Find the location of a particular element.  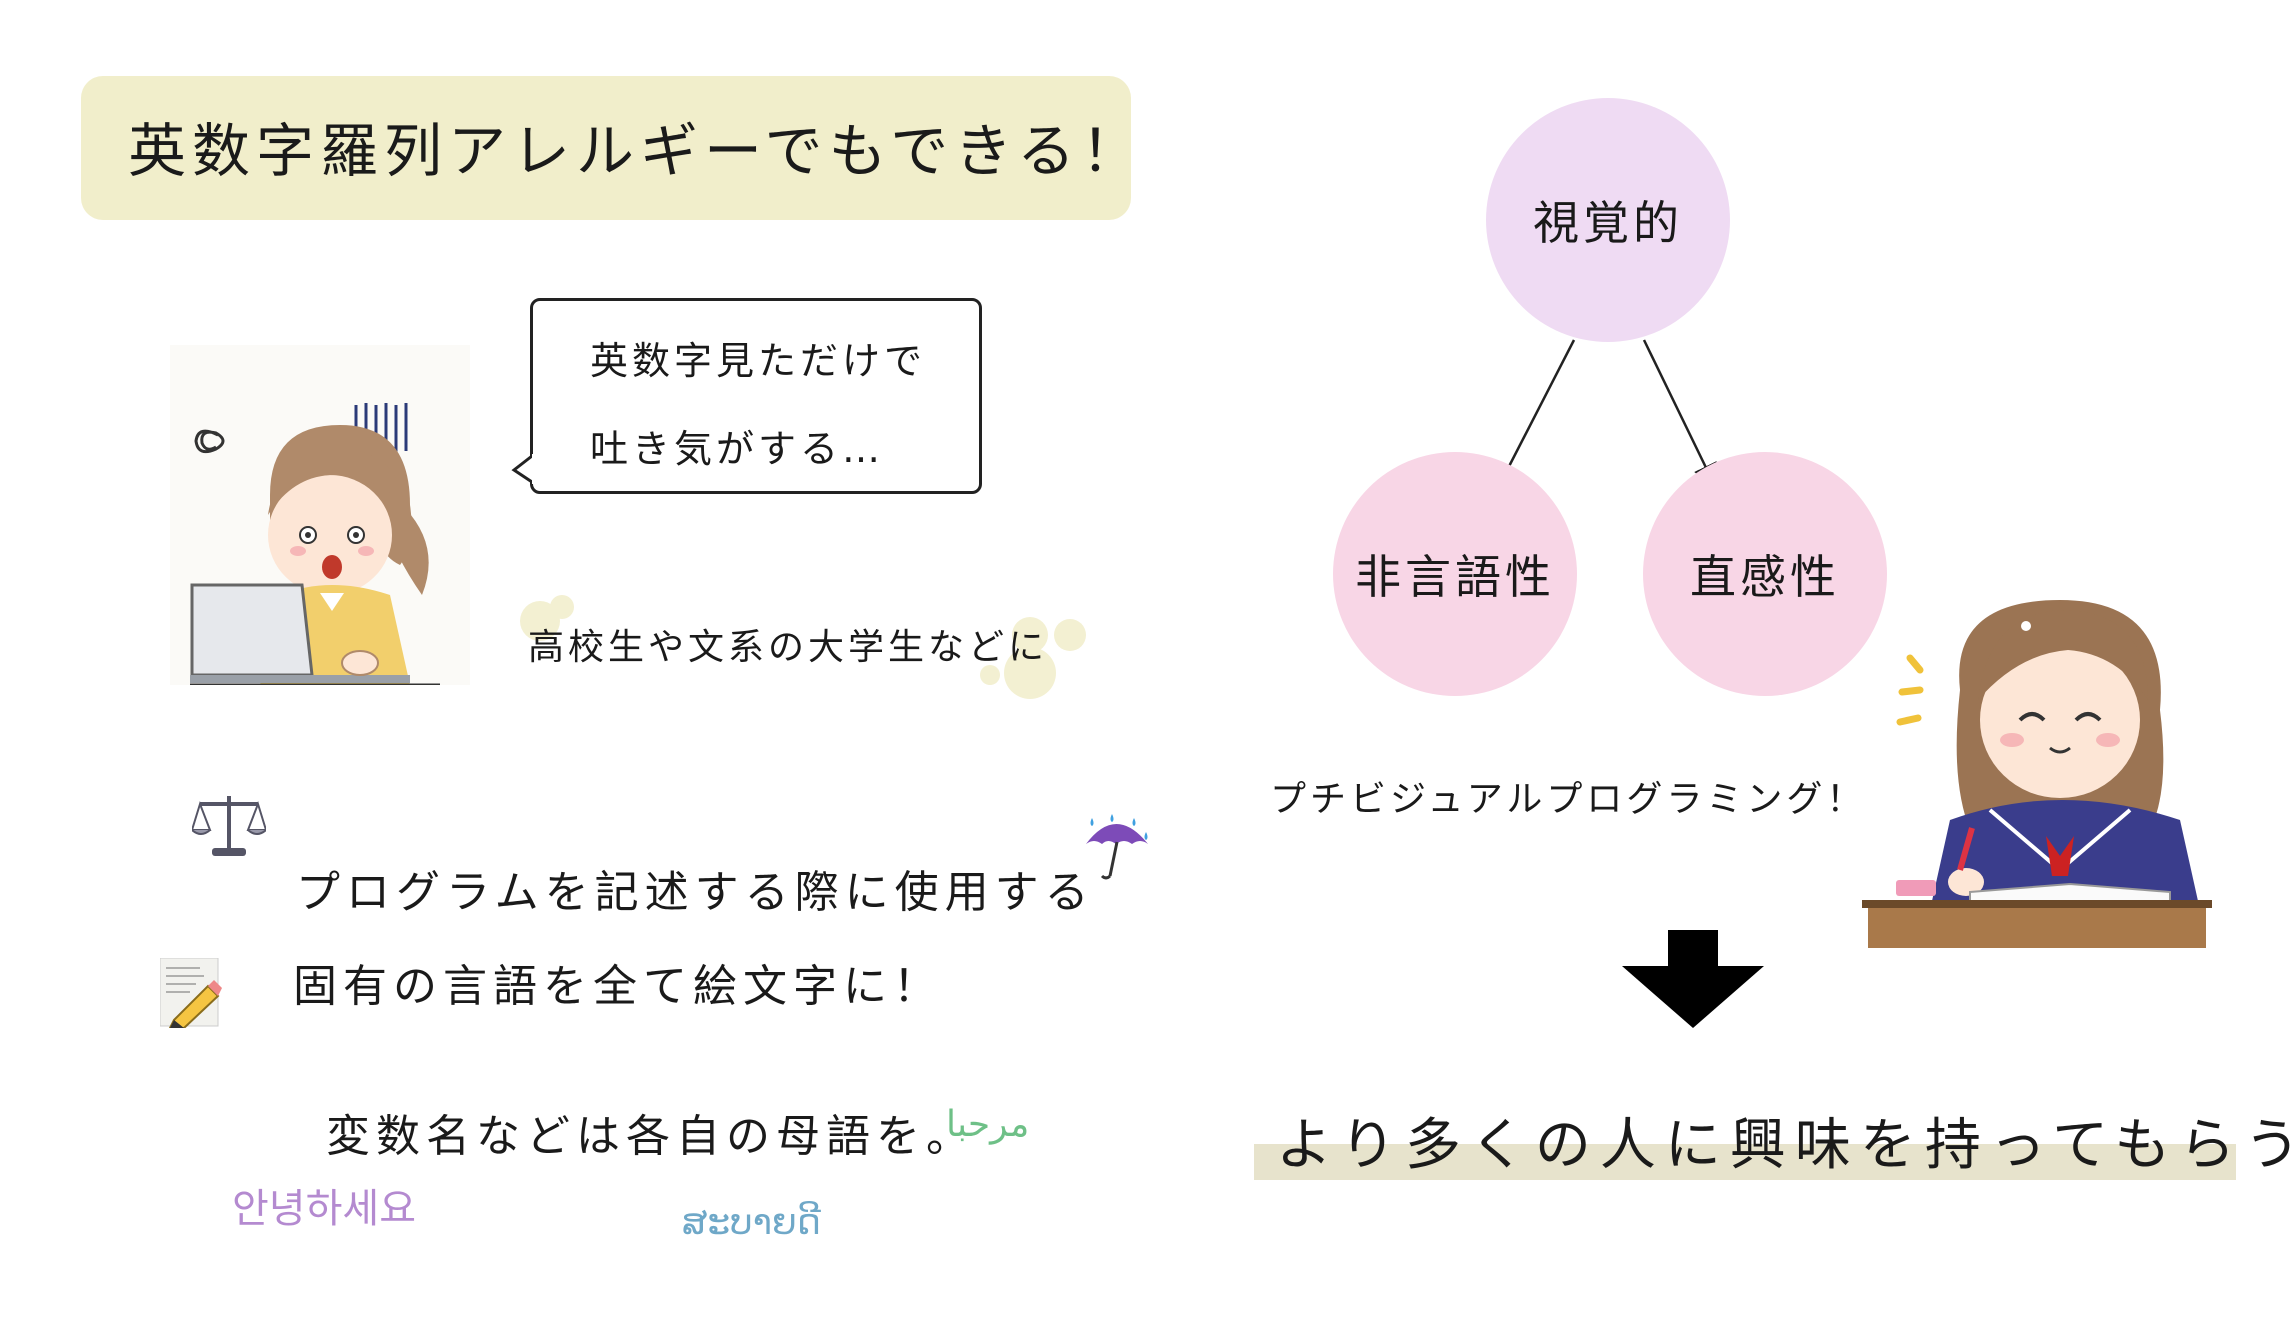

memo-pencil-icon is located at coordinates (191, 993).